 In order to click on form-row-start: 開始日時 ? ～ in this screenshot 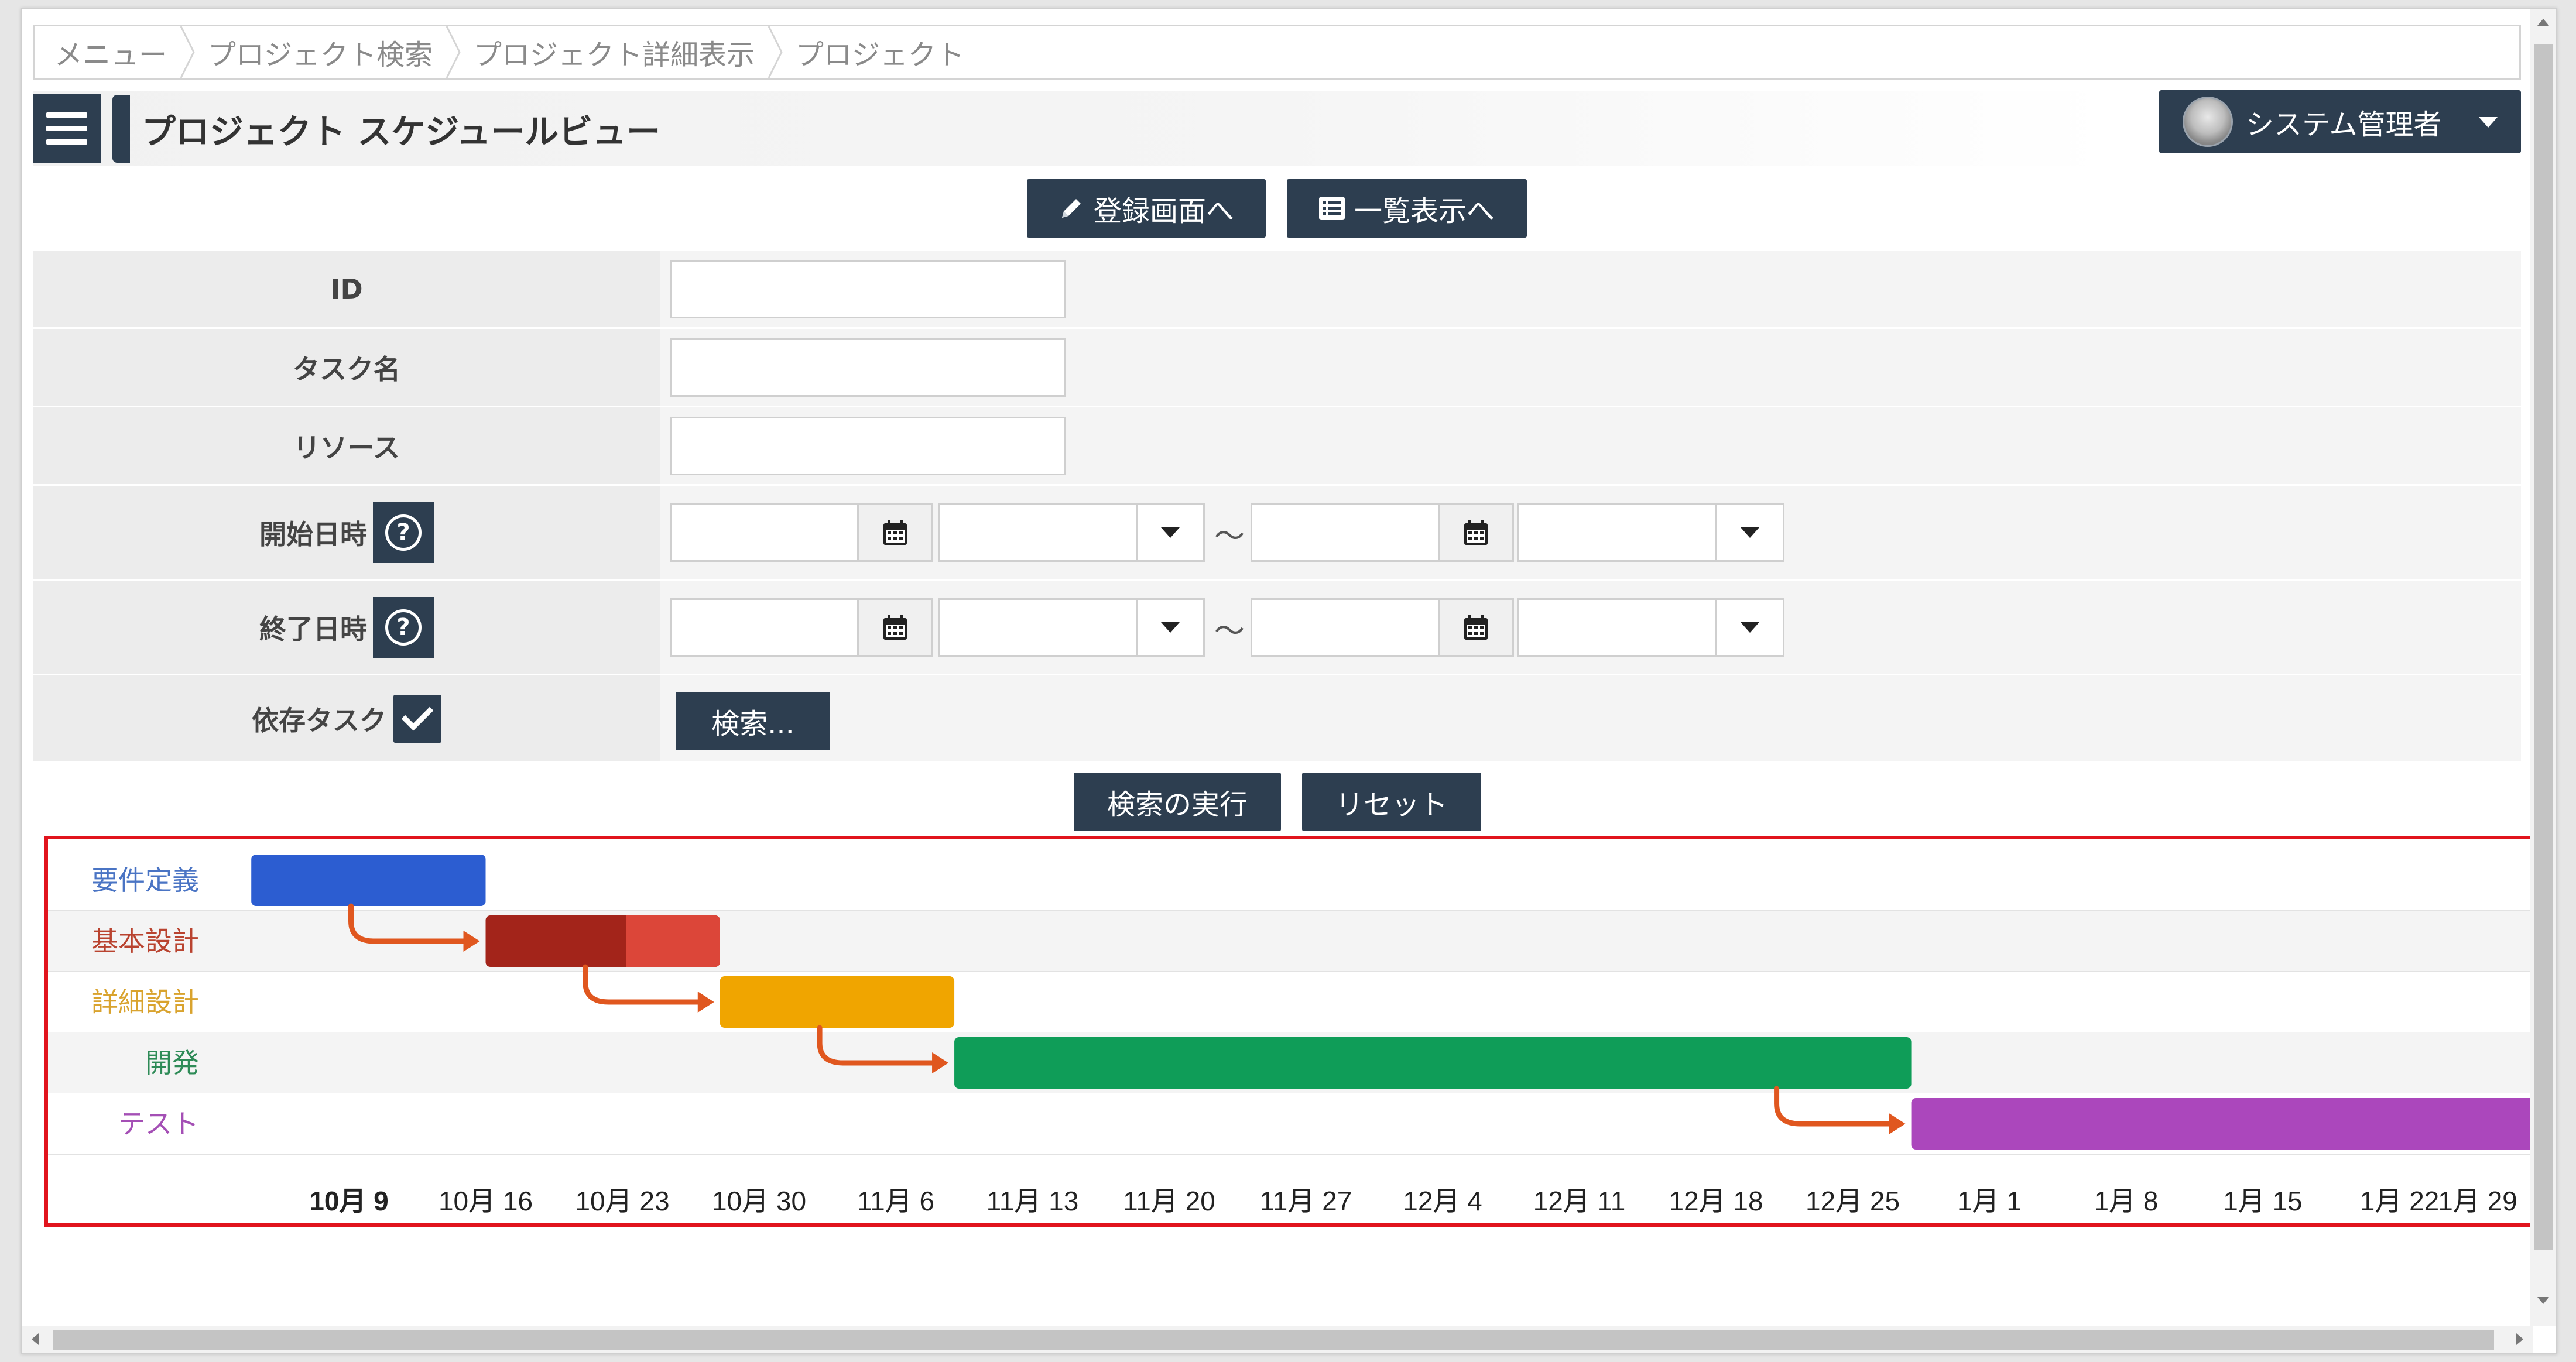, I will do `click(1277, 533)`.